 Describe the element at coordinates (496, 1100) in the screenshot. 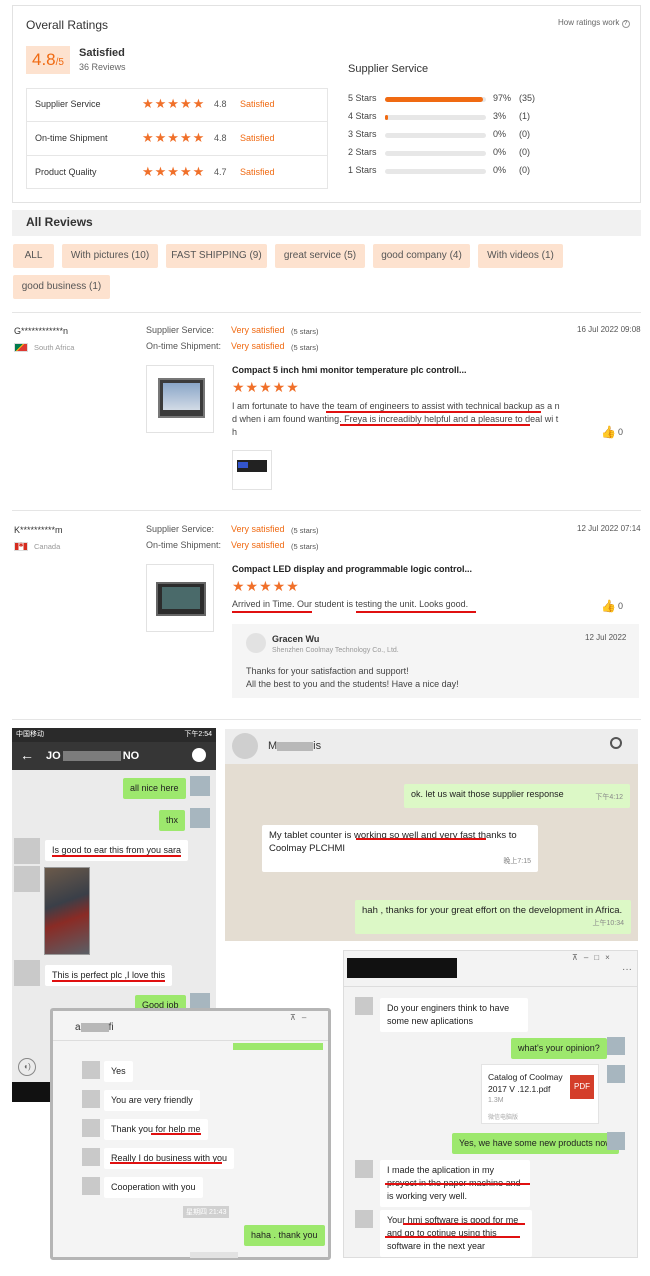

I see `file-size: 1.3M` at that location.